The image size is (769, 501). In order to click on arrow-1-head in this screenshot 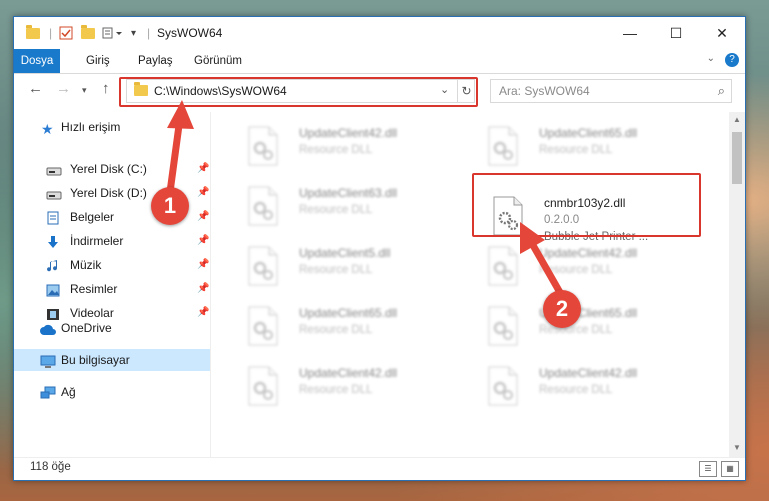, I will do `click(180, 114)`.